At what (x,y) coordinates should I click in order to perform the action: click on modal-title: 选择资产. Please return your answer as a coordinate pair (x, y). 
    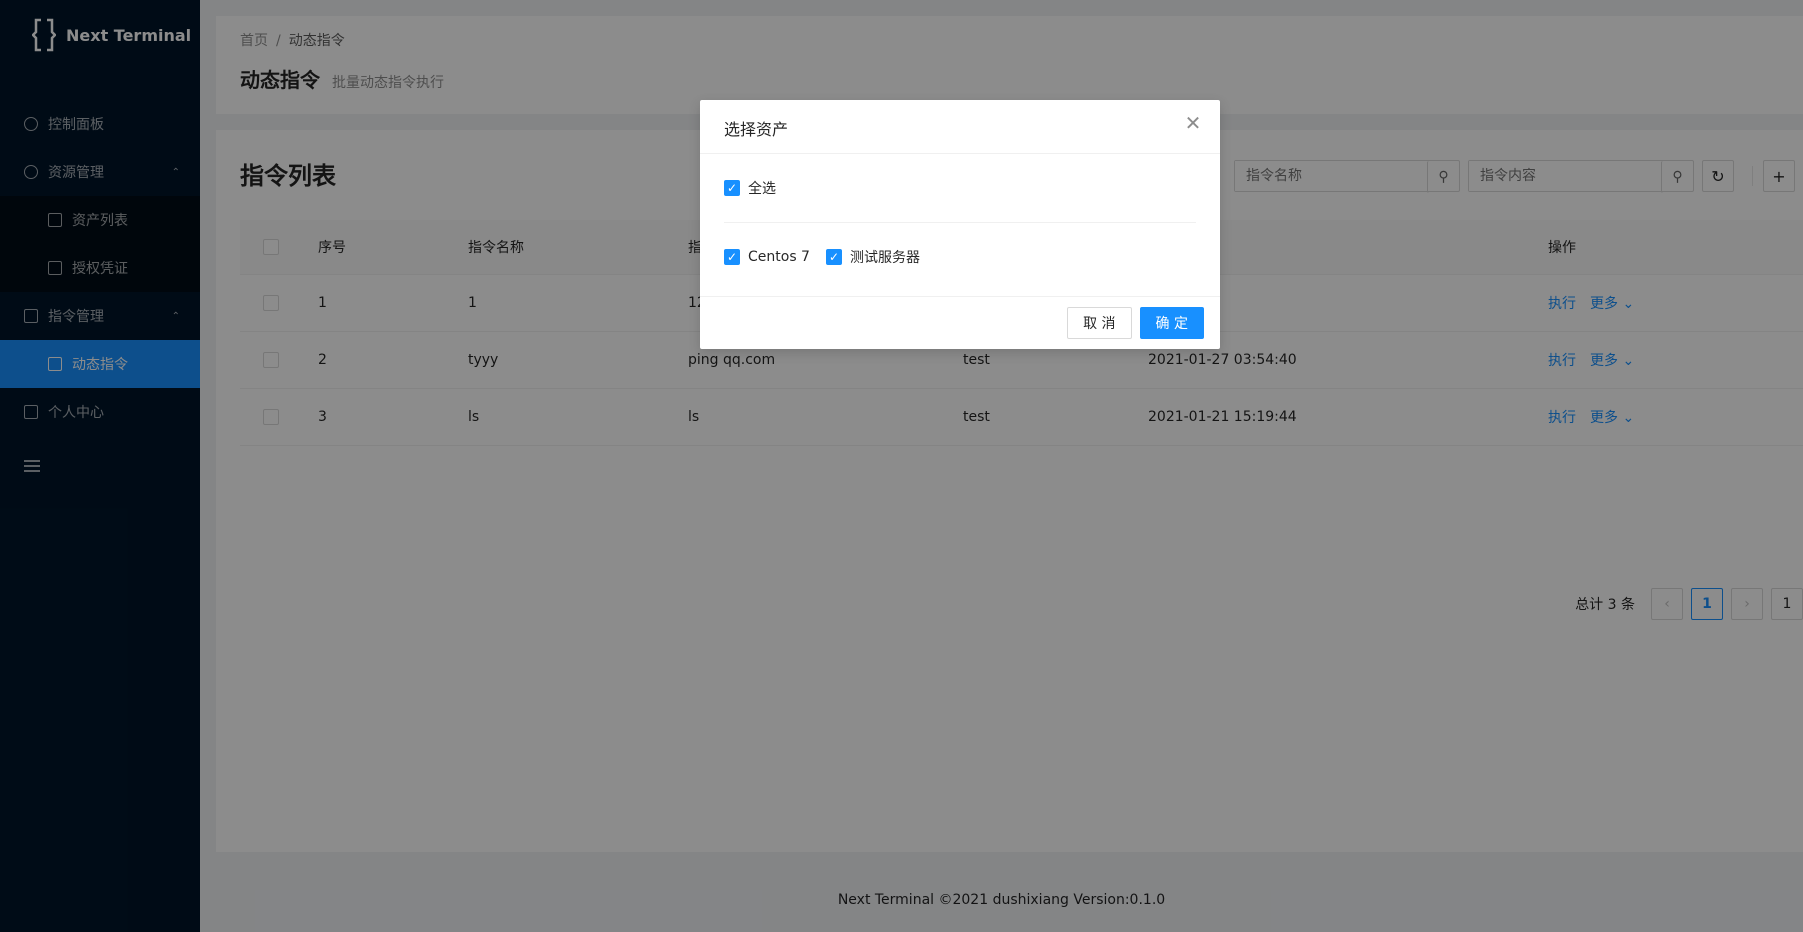
    Looking at the image, I should click on (756, 129).